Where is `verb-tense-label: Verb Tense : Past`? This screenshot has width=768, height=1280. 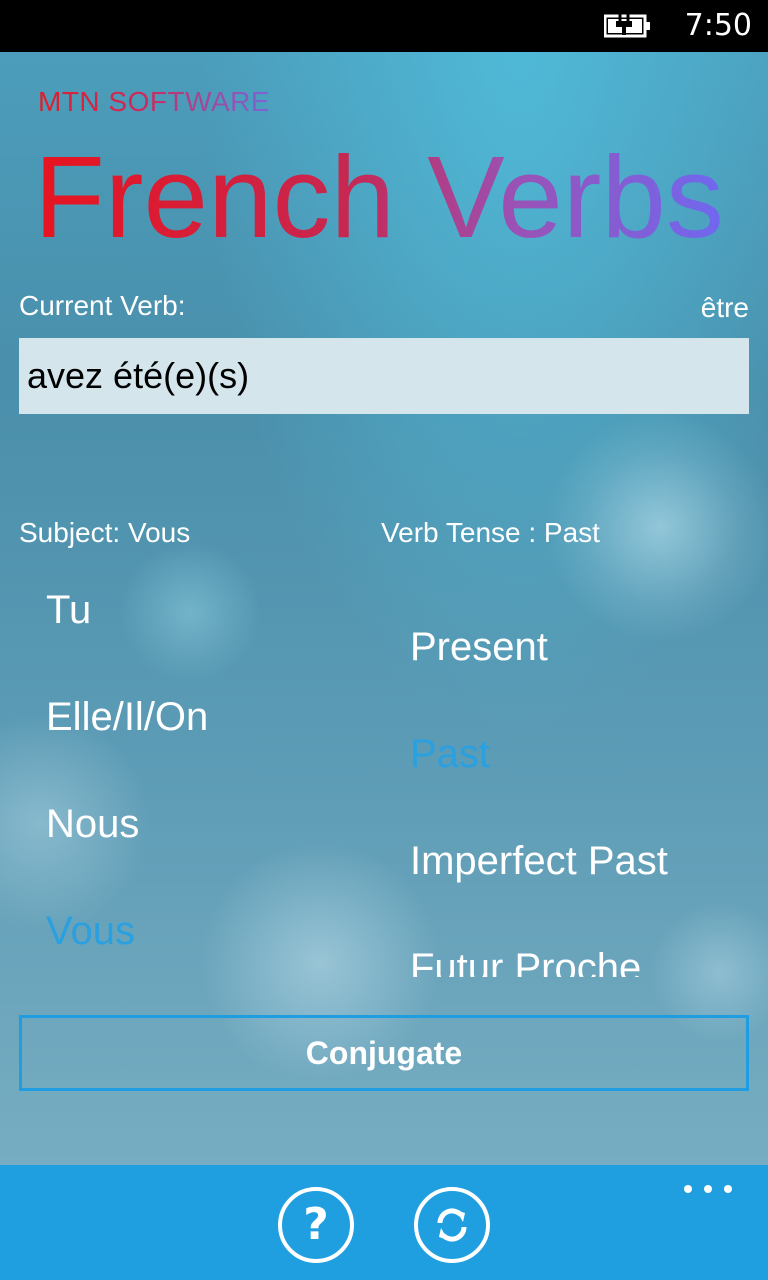 verb-tense-label: Verb Tense : Past is located at coordinates (490, 532).